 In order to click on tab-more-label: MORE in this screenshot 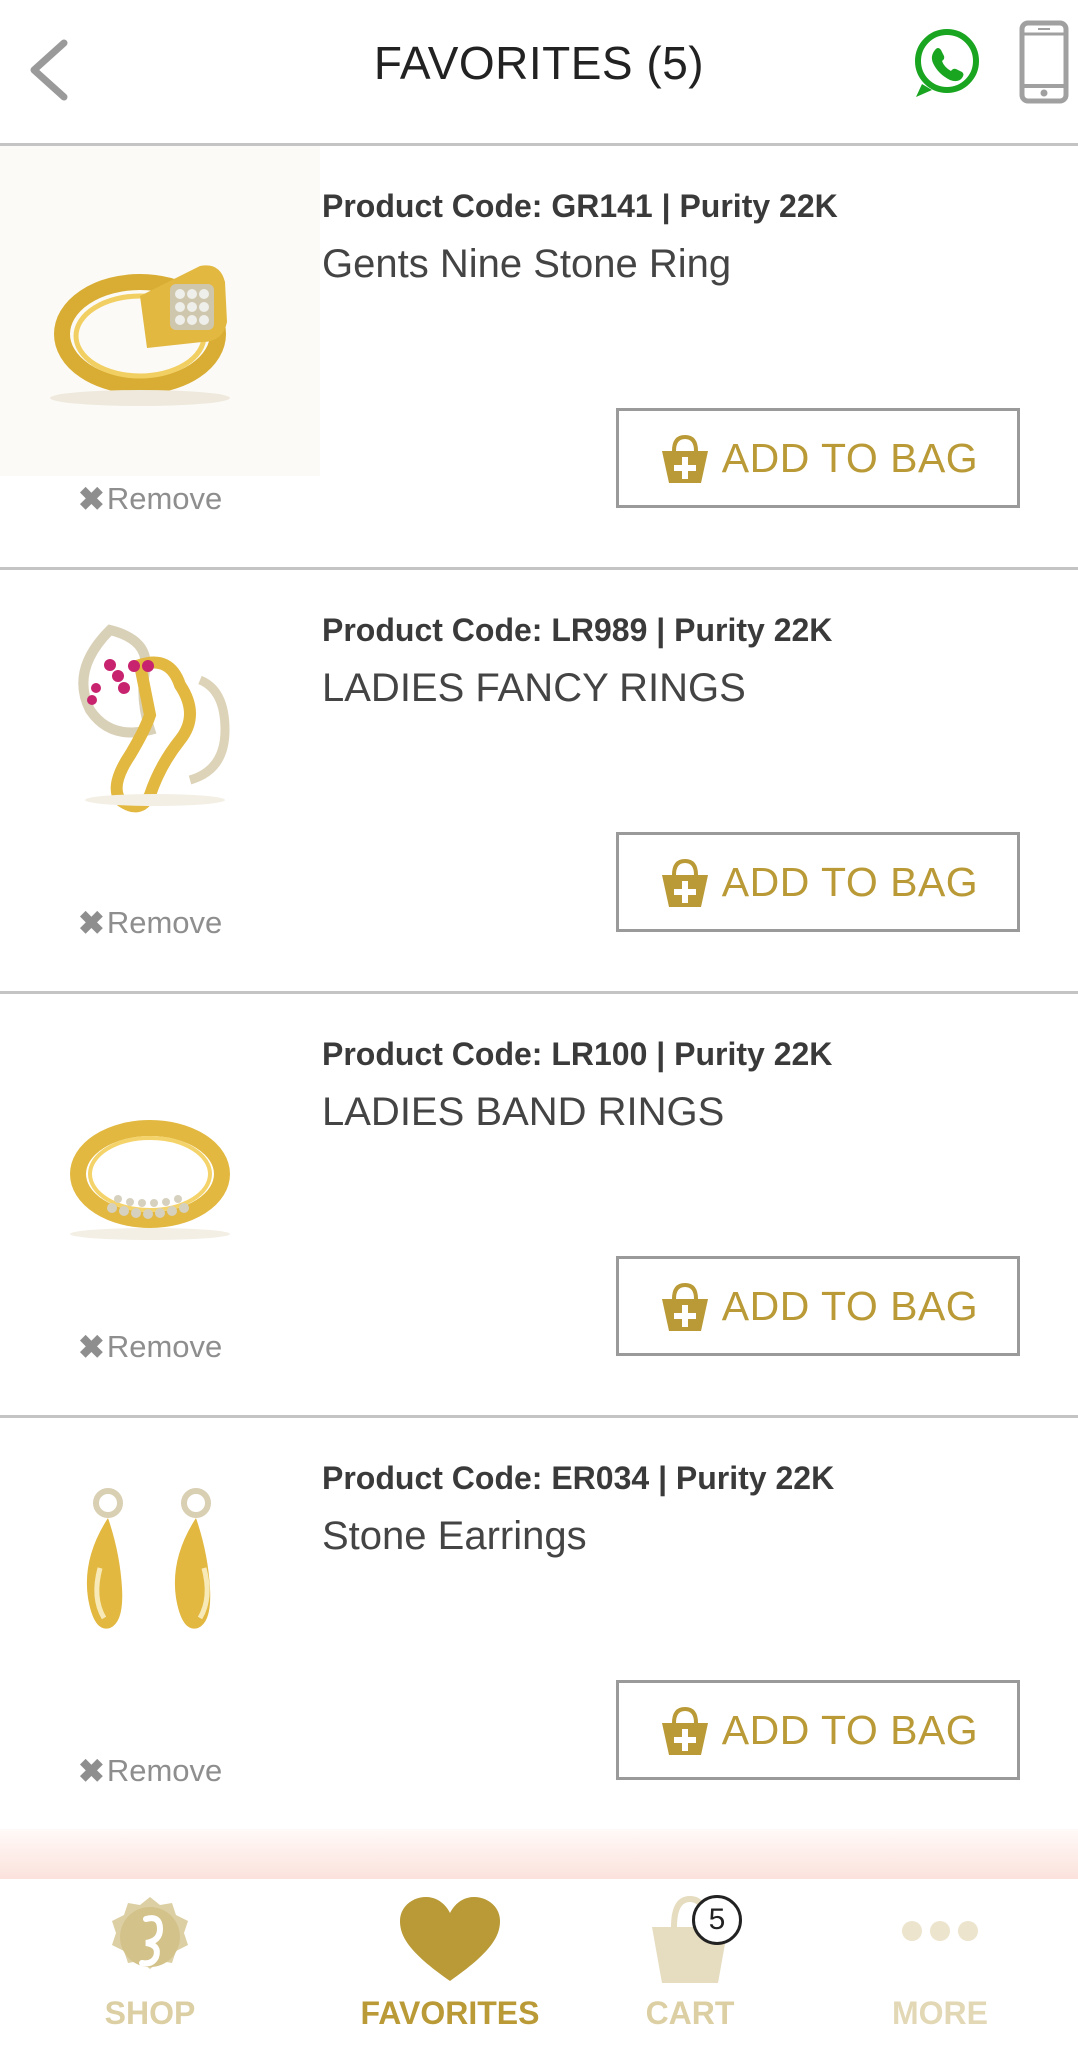, I will do `click(940, 2013)`.